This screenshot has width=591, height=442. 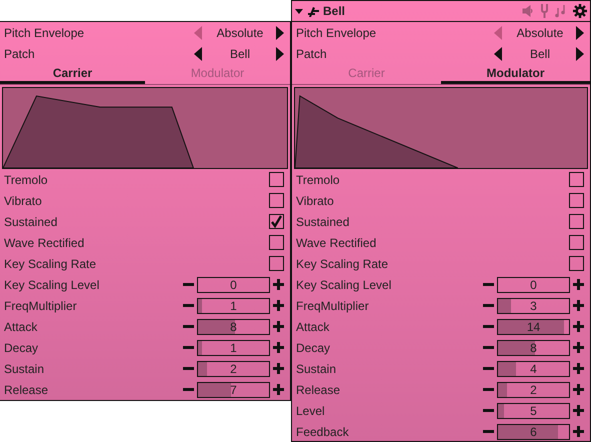 I want to click on tab: Carrier, so click(x=72, y=74).